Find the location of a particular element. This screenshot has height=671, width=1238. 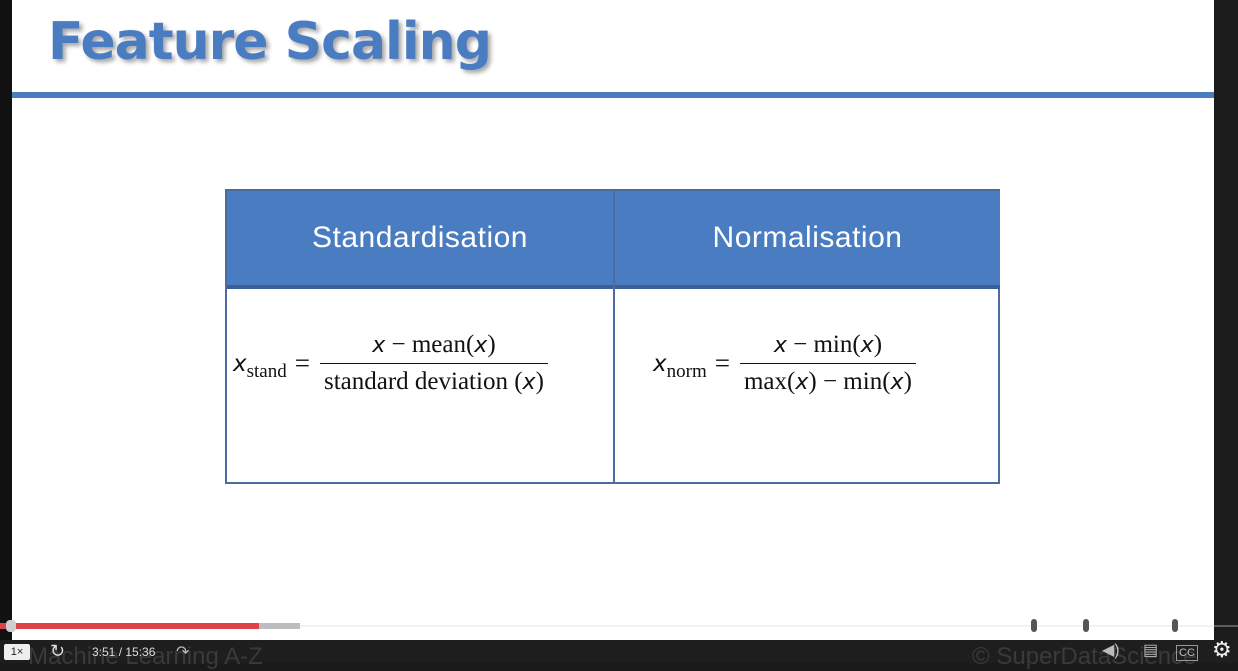

lhs-subscript: stand is located at coordinates (266, 371).